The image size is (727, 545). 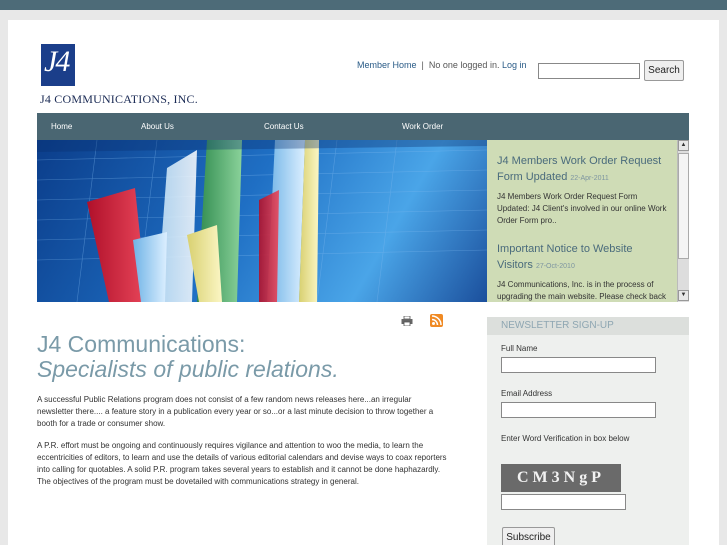 I want to click on scroll-up-icon: ▲, so click(x=683, y=145).